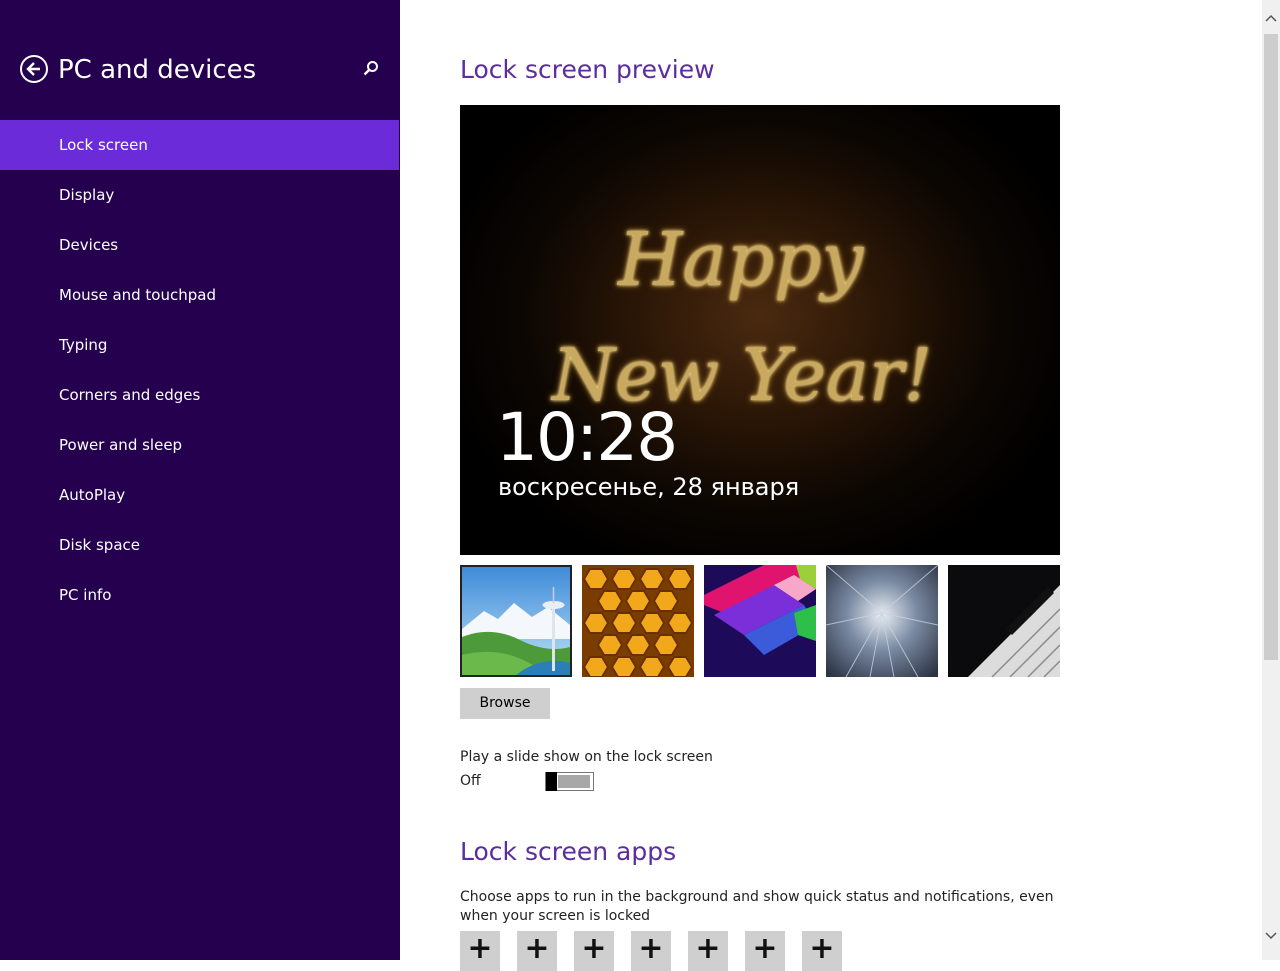 This screenshot has width=1280, height=971. I want to click on add-app-button-3: +, so click(594, 951).